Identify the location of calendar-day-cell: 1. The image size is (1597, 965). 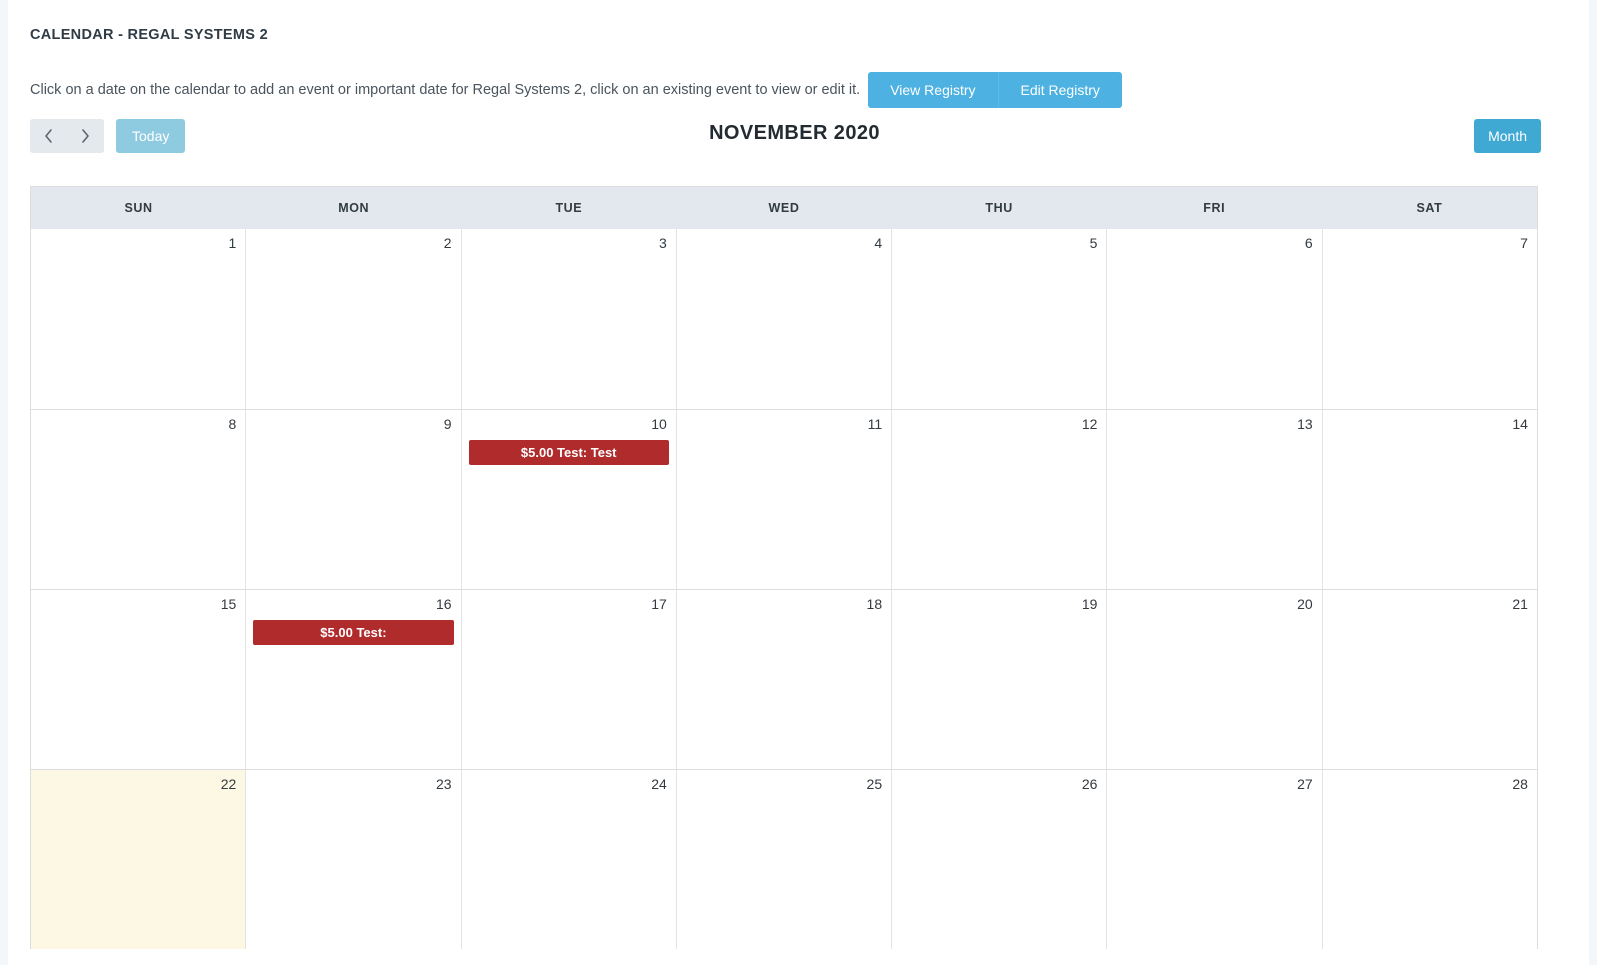
(138, 319).